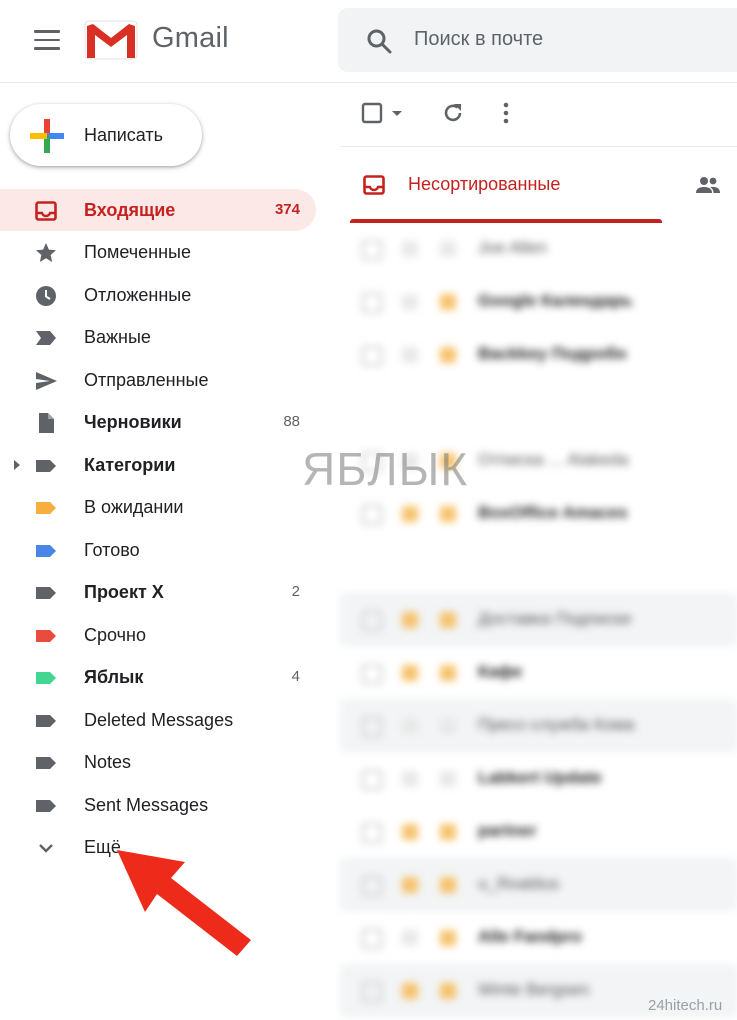 The height and width of the screenshot is (1020, 737). I want to click on sidebar-item-label: Deleted Messages, so click(159, 720).